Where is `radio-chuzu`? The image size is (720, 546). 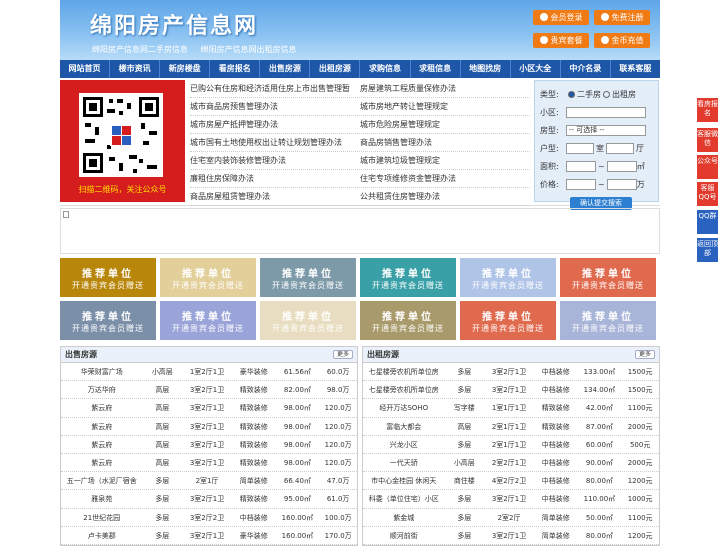
radio-chuzu is located at coordinates (606, 94).